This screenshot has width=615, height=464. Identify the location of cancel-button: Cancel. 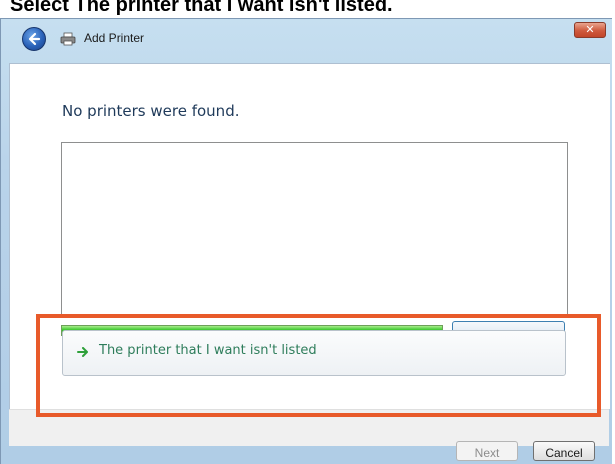
(564, 451).